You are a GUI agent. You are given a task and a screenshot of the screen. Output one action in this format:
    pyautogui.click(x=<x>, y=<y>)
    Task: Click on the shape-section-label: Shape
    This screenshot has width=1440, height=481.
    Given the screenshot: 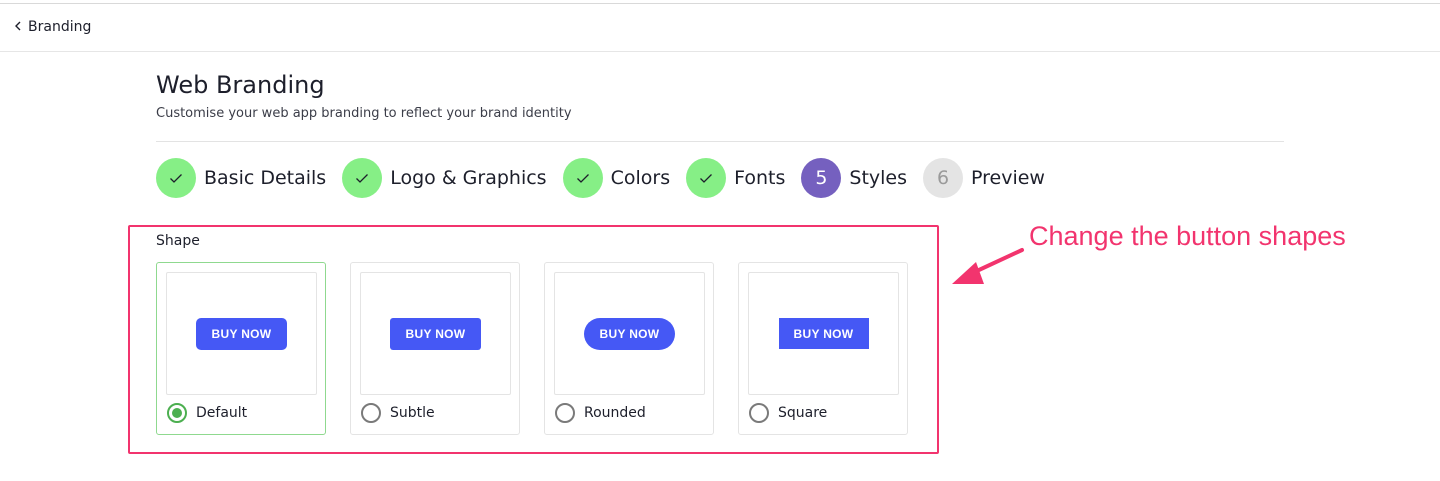 What is the action you would take?
    pyautogui.click(x=178, y=241)
    